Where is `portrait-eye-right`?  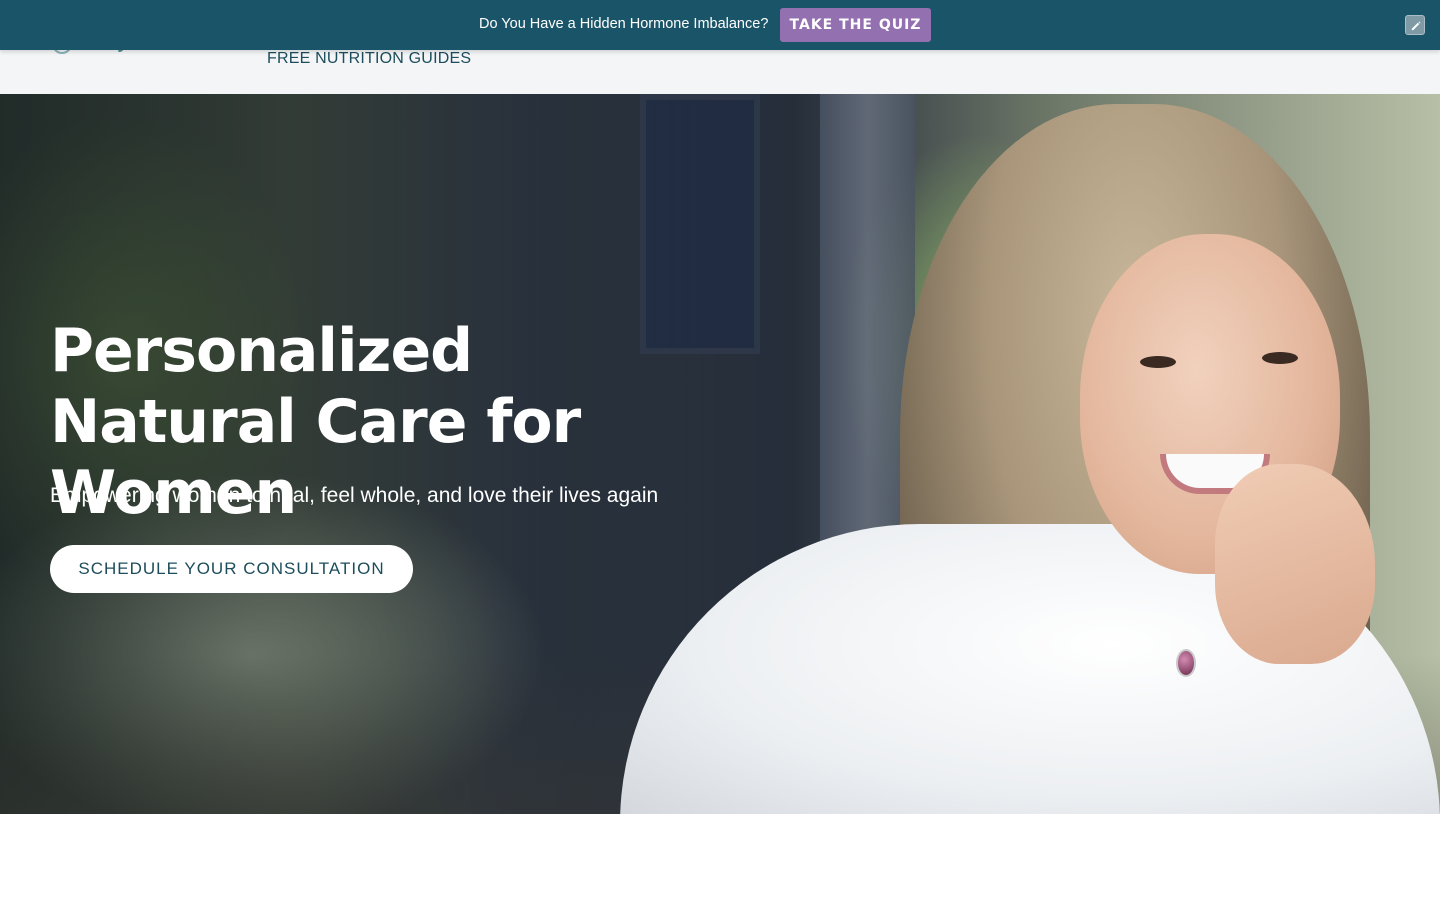 portrait-eye-right is located at coordinates (1280, 358).